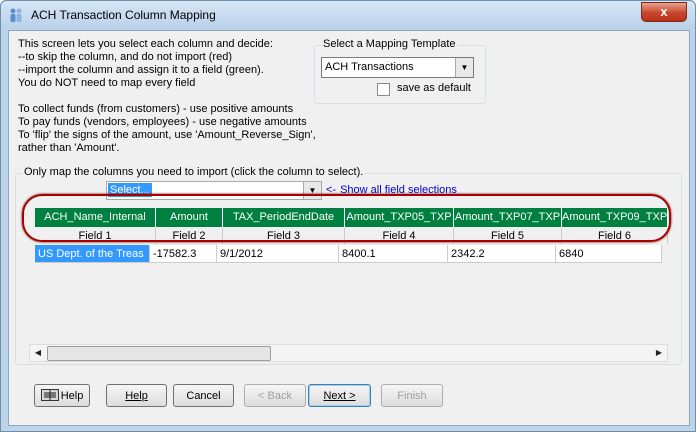 The image size is (696, 432). I want to click on scroll-right-icon: ▶, so click(659, 353).